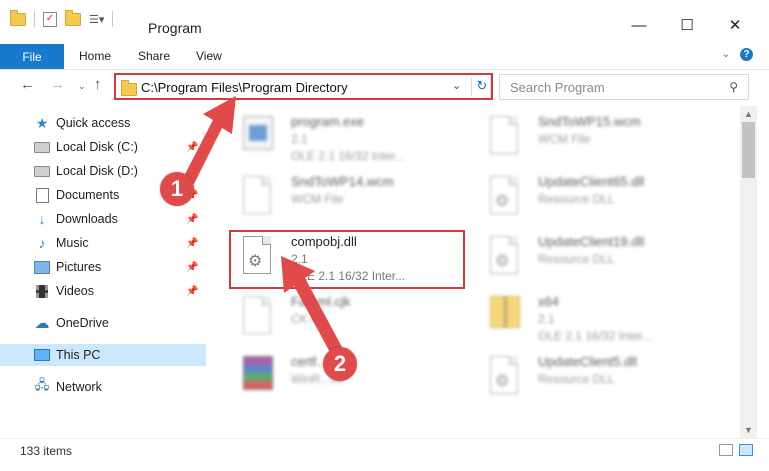 This screenshot has width=769, height=471. Describe the element at coordinates (340, 364) in the screenshot. I see `step-2-marker: 2` at that location.